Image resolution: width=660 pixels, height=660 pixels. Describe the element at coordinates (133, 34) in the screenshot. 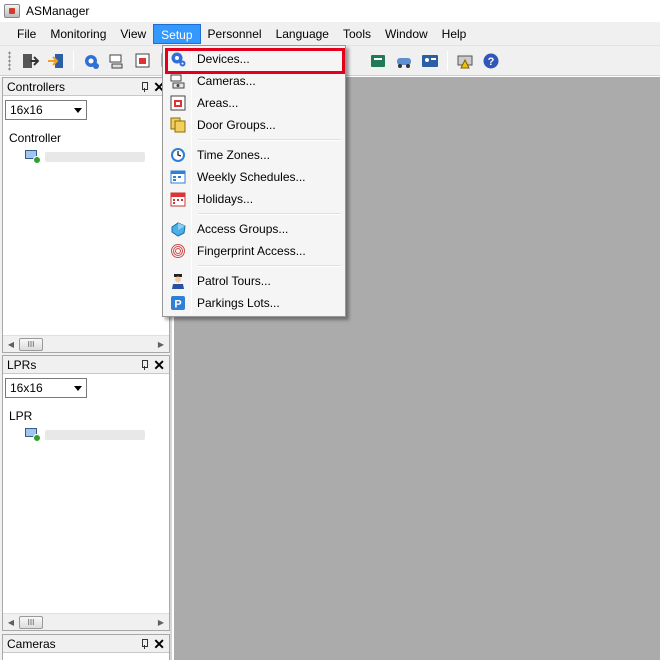

I see `menu-view: View` at that location.